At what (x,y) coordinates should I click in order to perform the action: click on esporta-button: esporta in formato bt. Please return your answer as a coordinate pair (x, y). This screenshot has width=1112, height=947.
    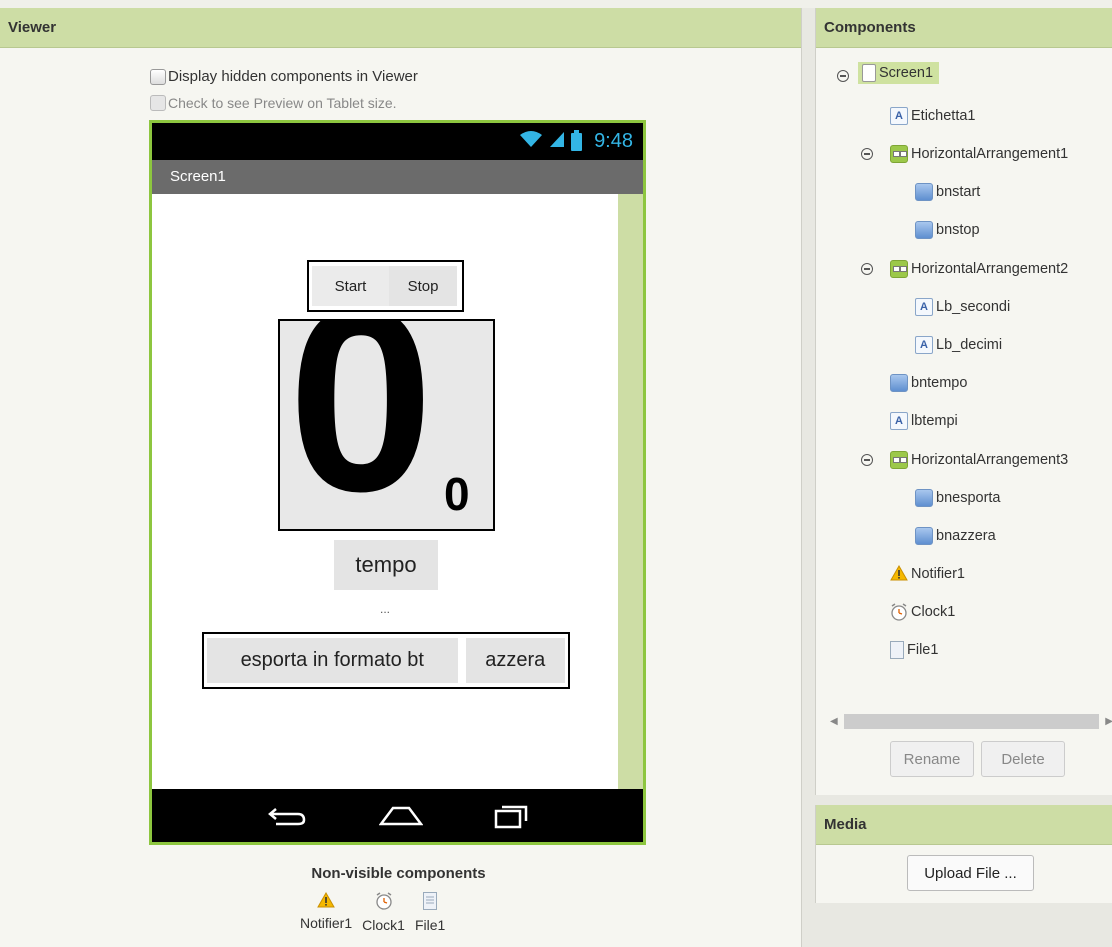
    Looking at the image, I should click on (332, 660).